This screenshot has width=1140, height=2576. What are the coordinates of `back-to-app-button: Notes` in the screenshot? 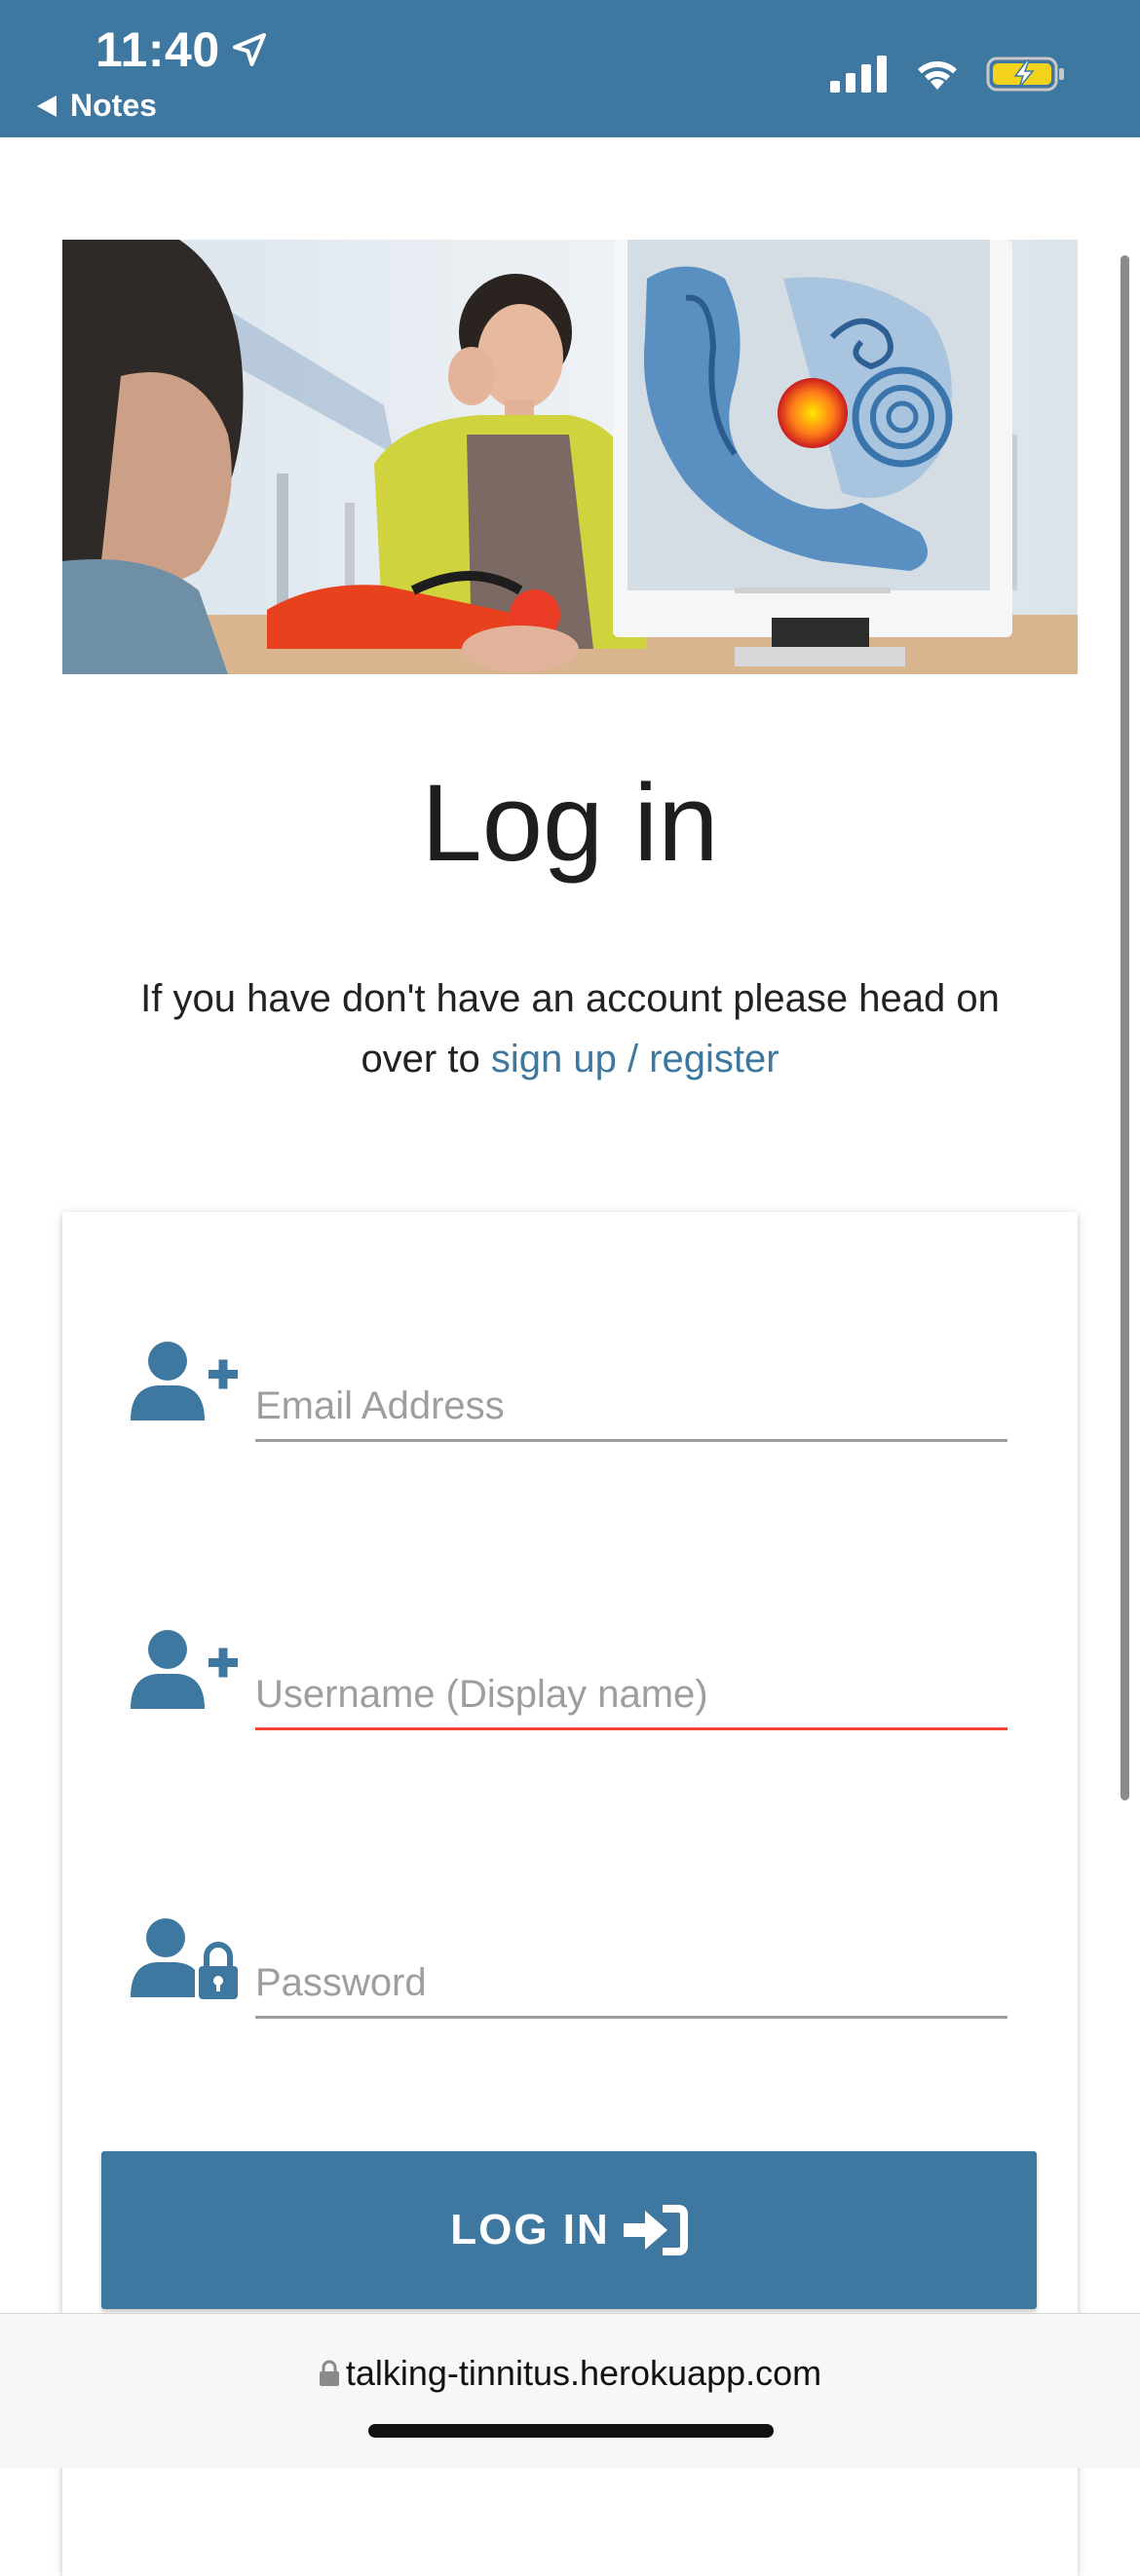 It's located at (97, 106).